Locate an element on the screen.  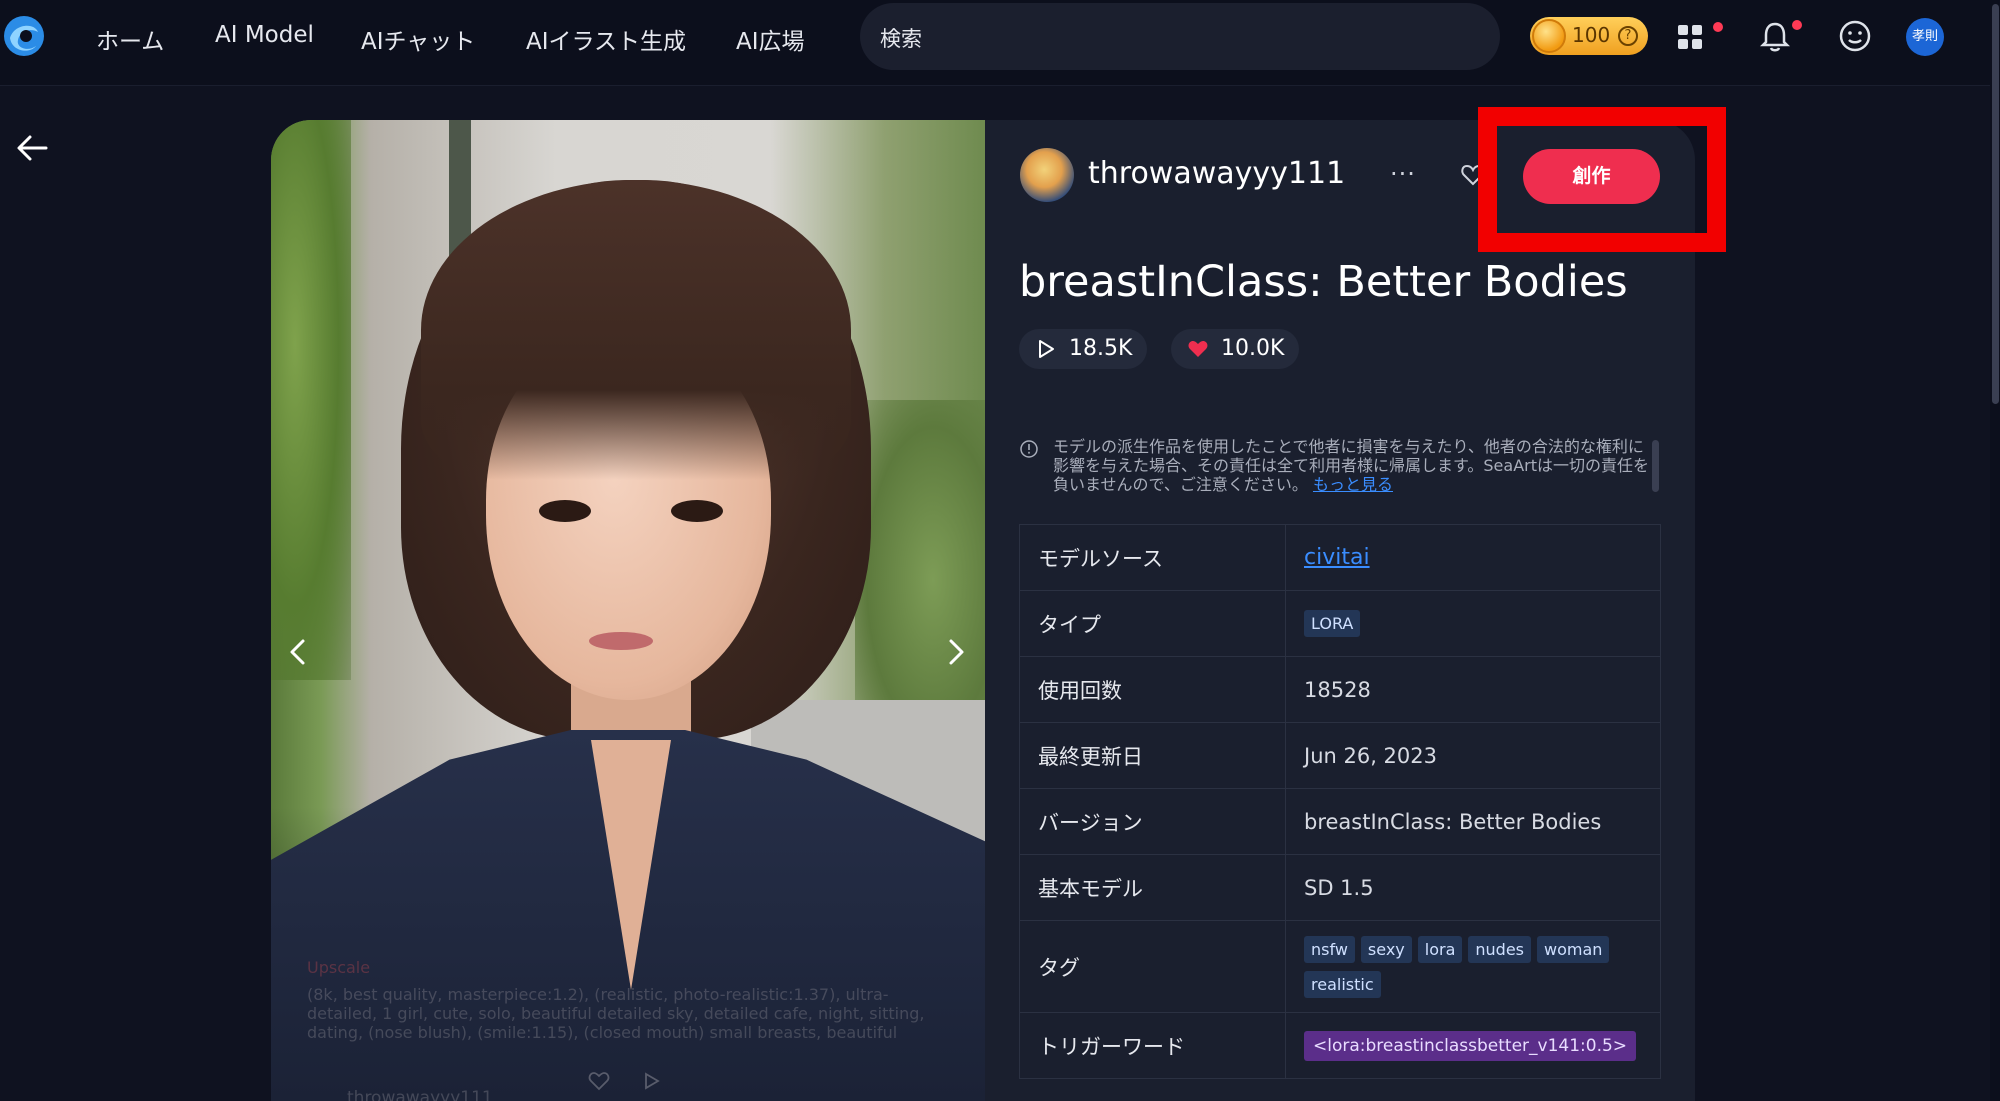
likes-stat: 10.0K is located at coordinates (1235, 349).